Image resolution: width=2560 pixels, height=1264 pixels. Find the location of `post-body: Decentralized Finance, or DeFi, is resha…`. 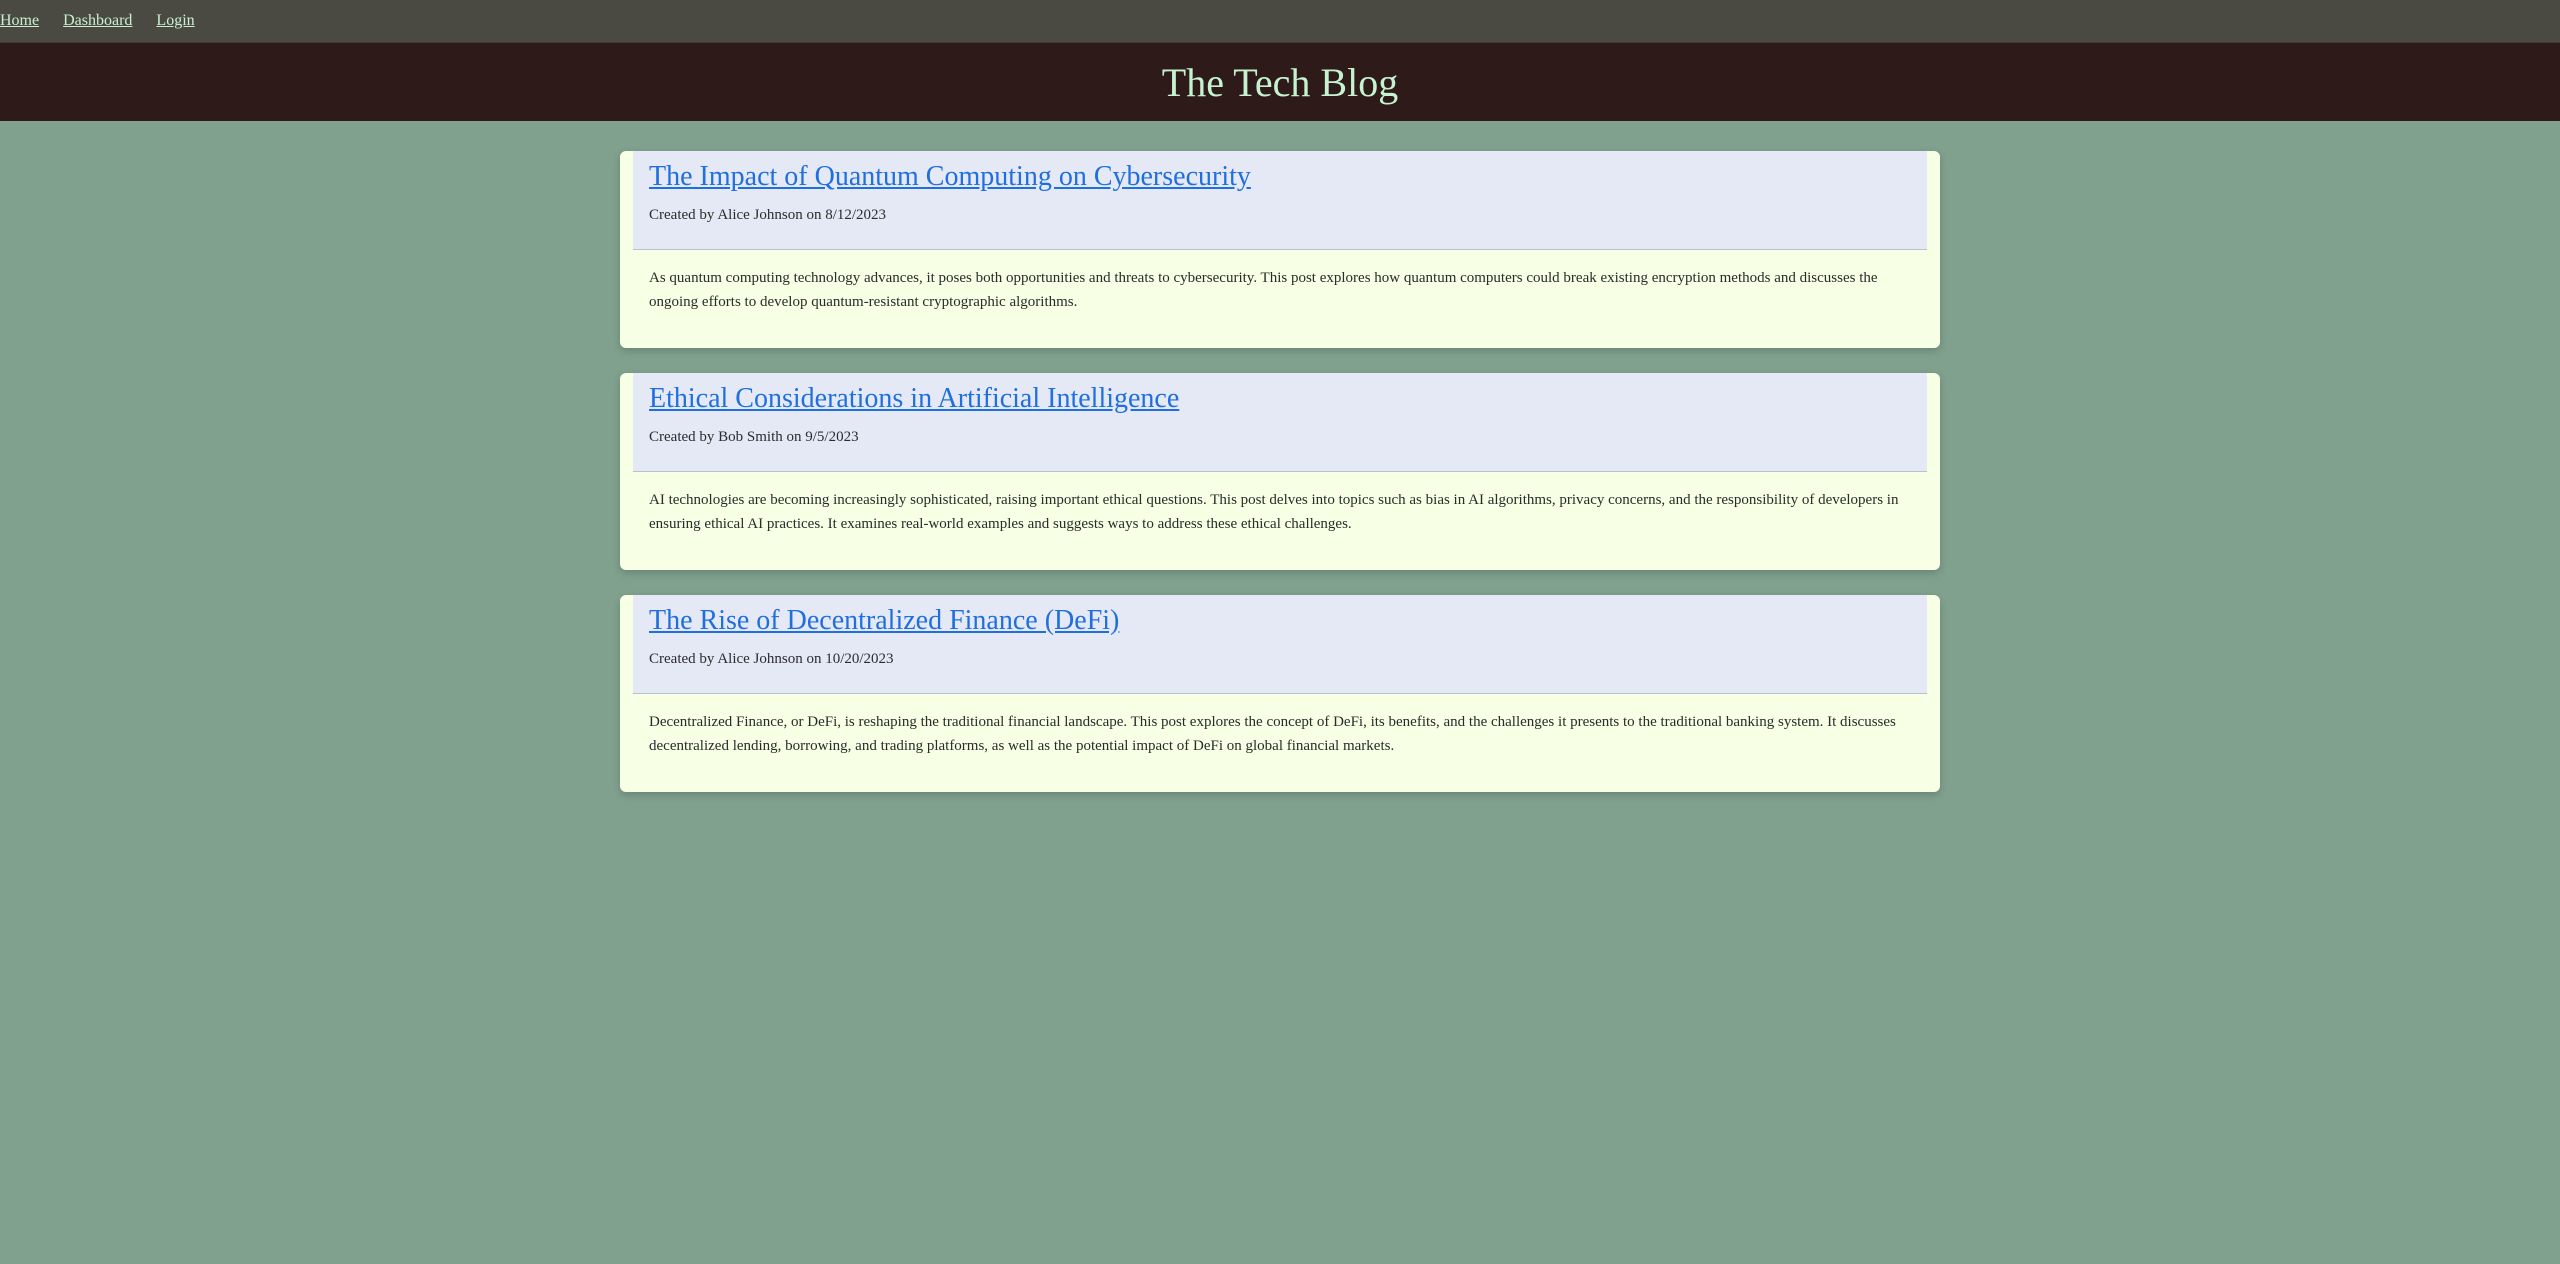

post-body: Decentralized Finance, or DeFi, is resha… is located at coordinates (1272, 734).